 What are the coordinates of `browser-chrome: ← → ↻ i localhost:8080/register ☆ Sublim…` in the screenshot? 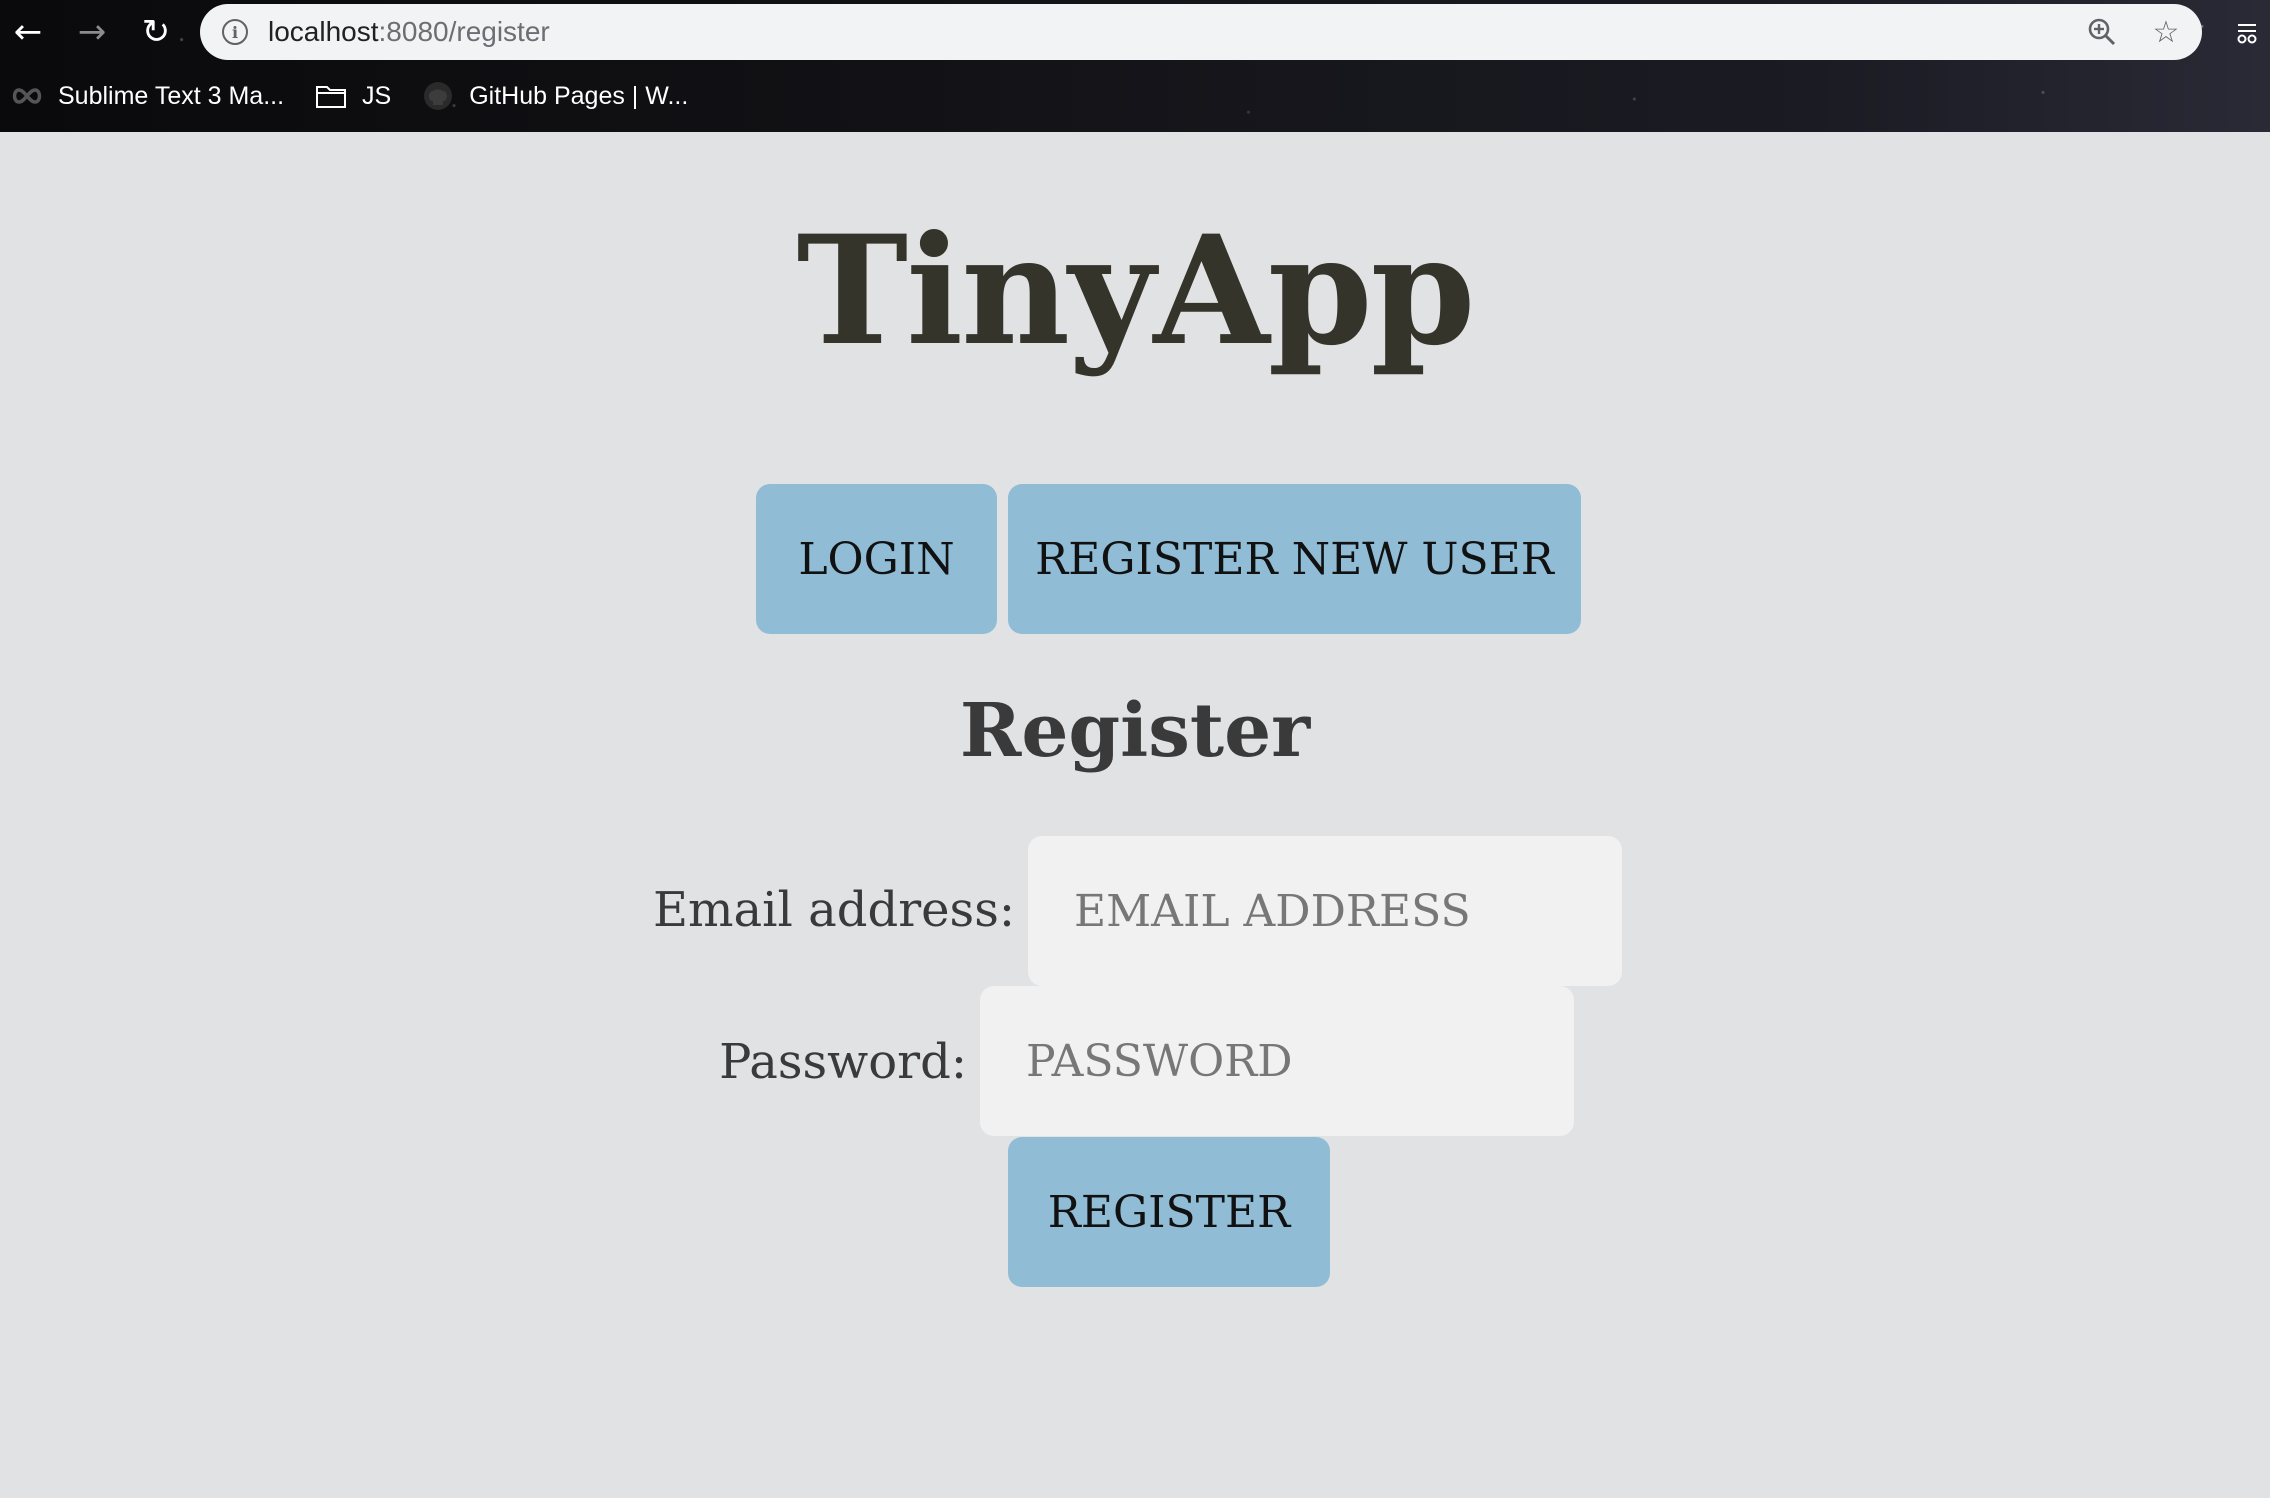 It's located at (1135, 66).